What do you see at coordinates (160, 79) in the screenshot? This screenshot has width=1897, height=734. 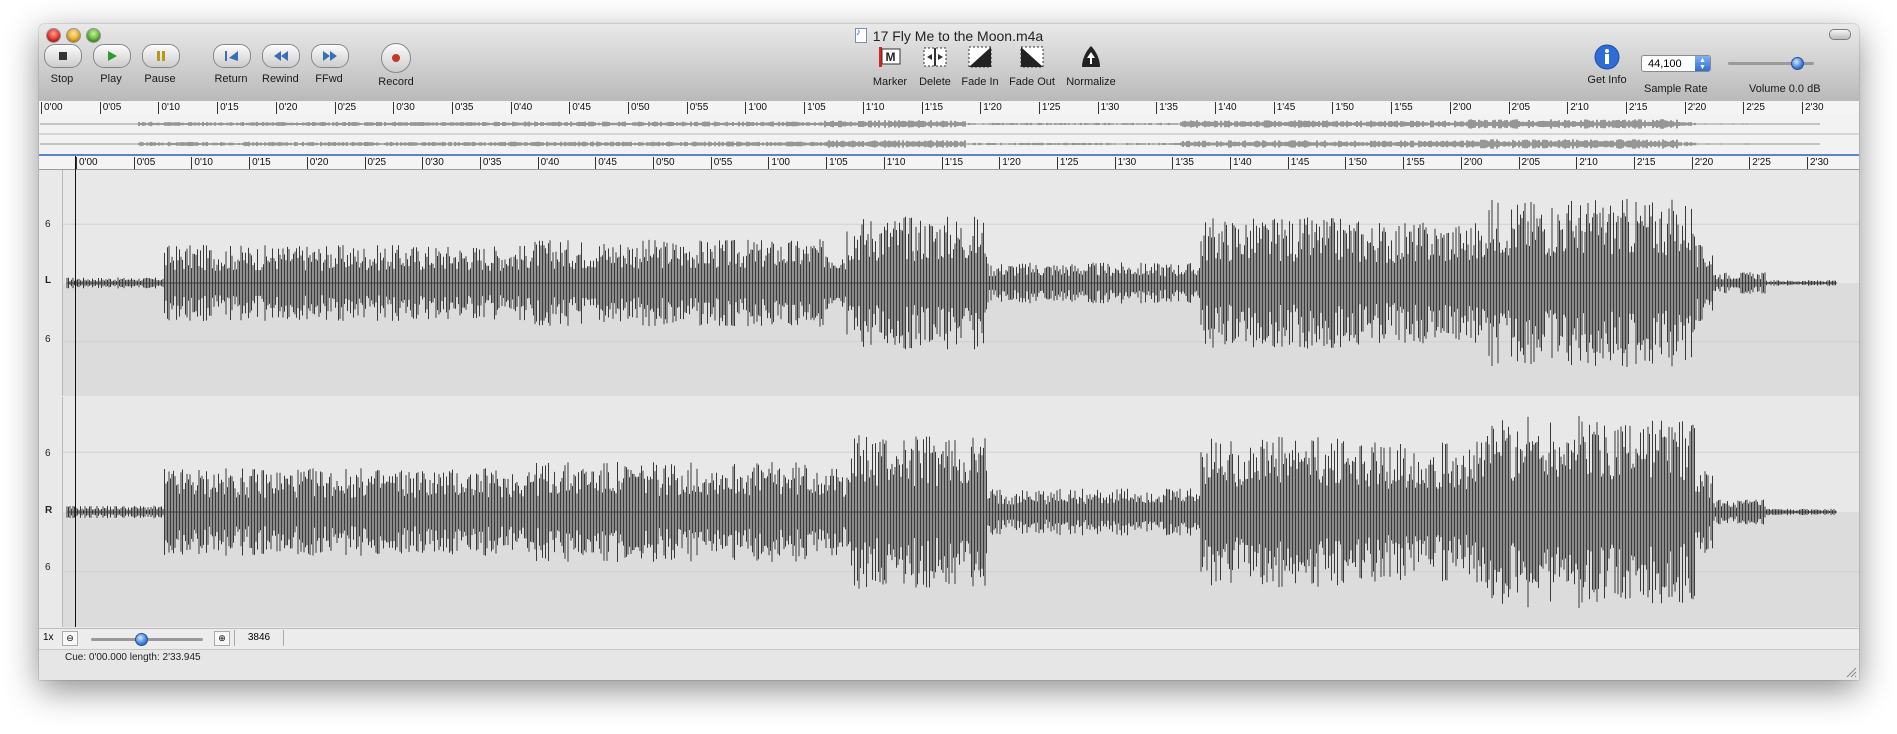 I see `pause-label: Pause` at bounding box center [160, 79].